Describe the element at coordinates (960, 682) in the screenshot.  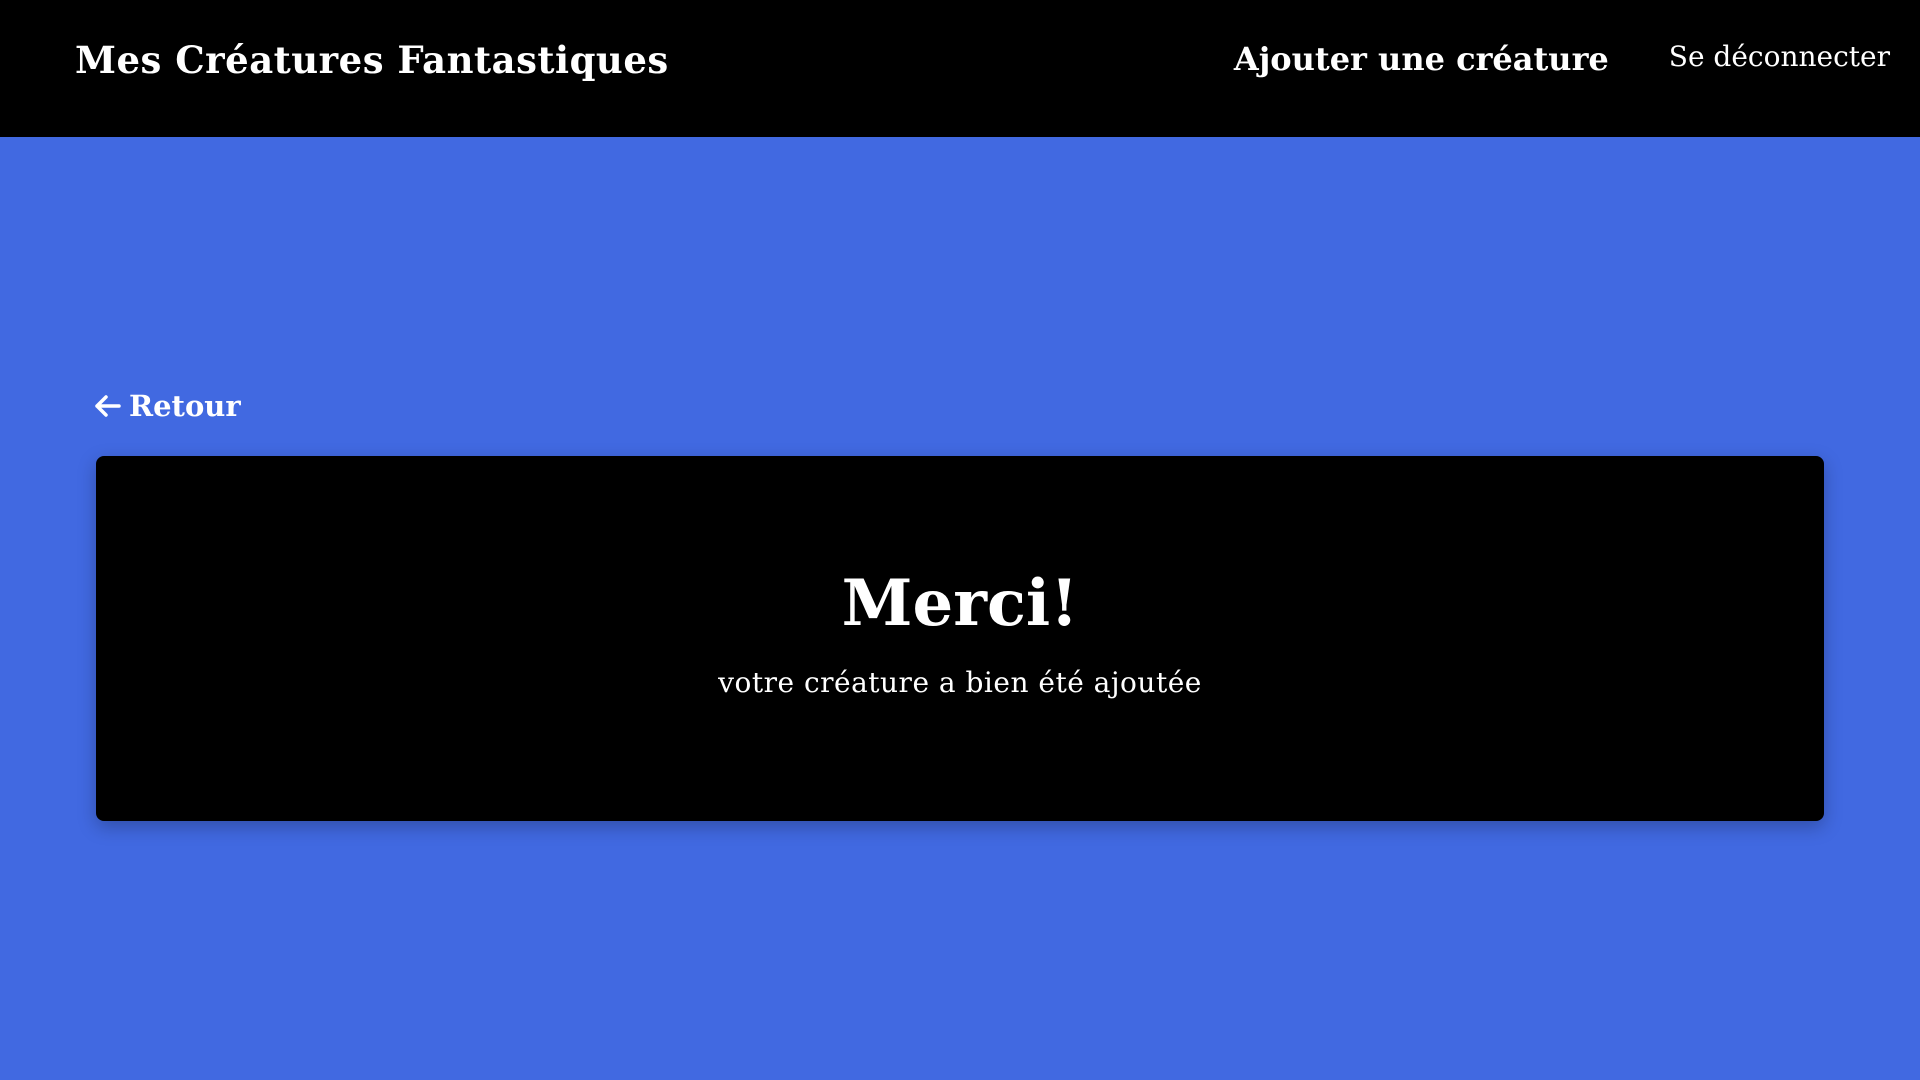
I see `confirmation-message: votre créature a bien été ajoutée` at that location.